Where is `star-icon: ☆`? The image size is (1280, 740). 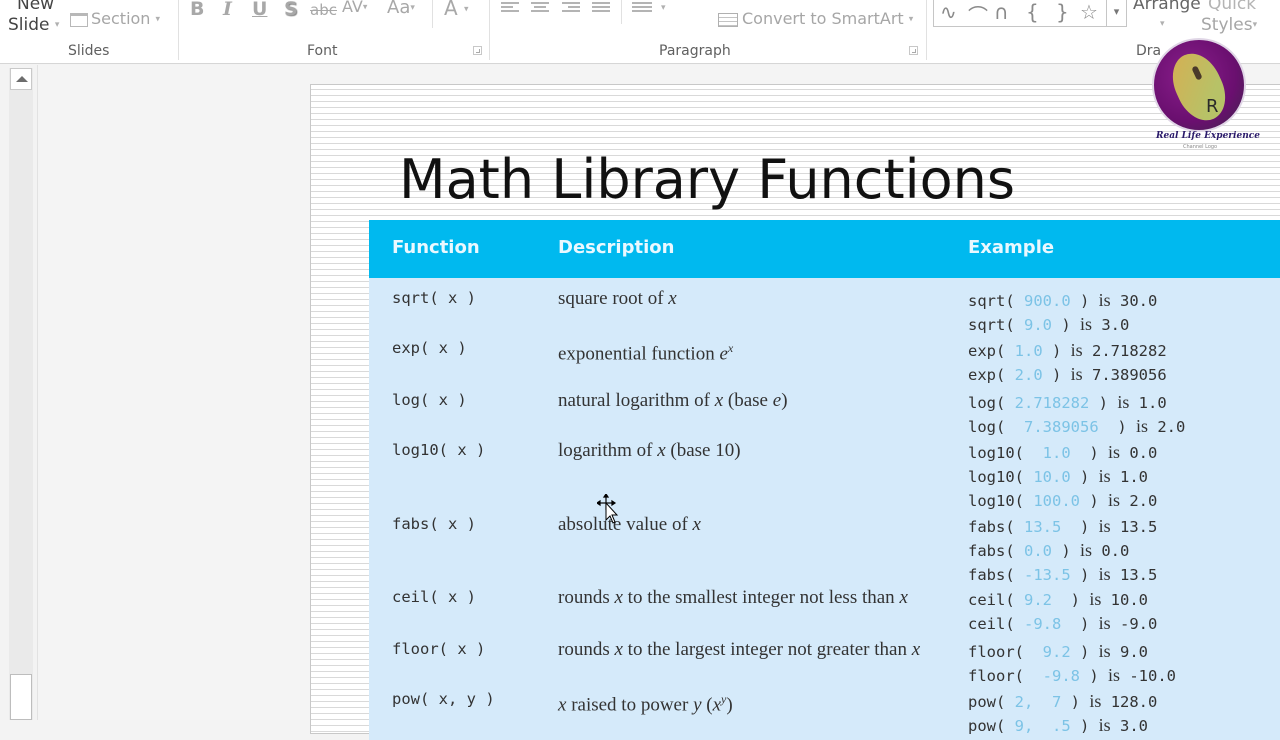 star-icon: ☆ is located at coordinates (1089, 12).